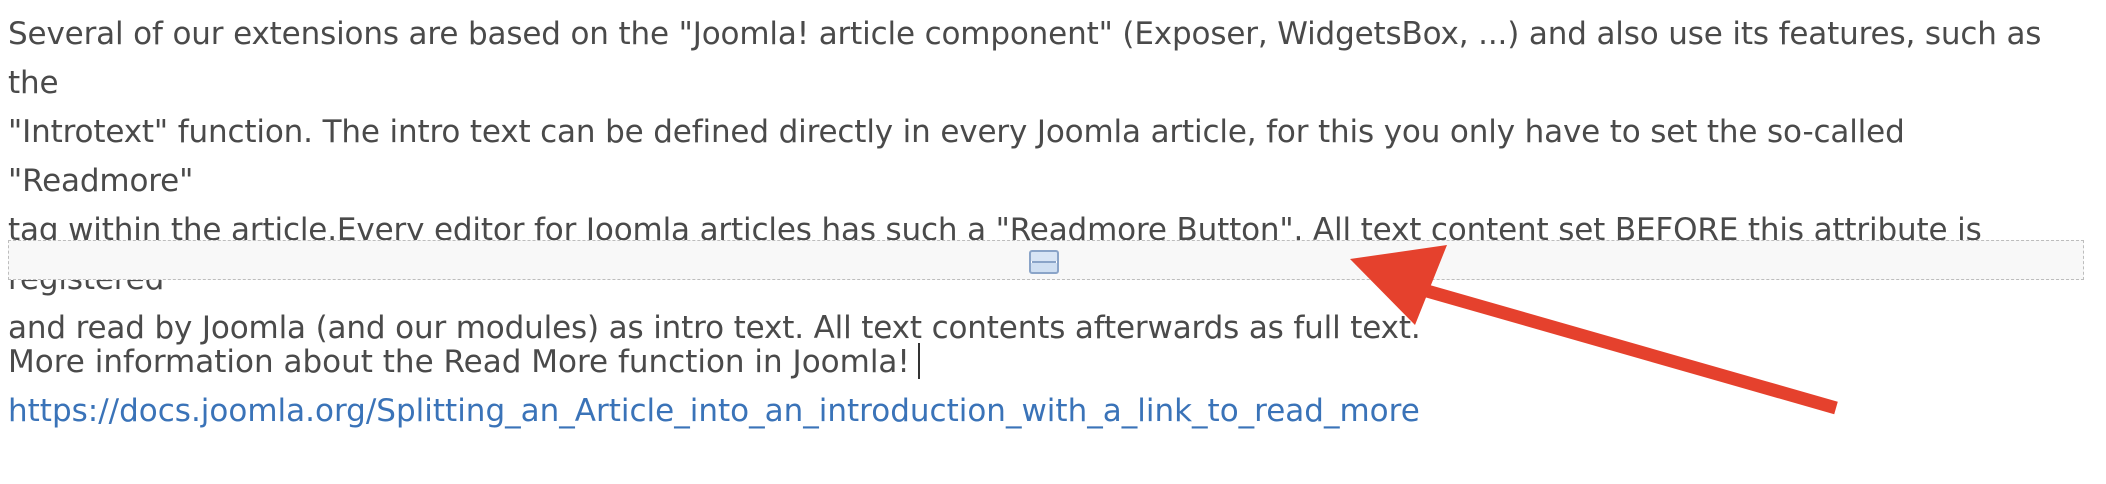 The height and width of the screenshot is (484, 2106). What do you see at coordinates (918, 361) in the screenshot?
I see `text-cursor` at bounding box center [918, 361].